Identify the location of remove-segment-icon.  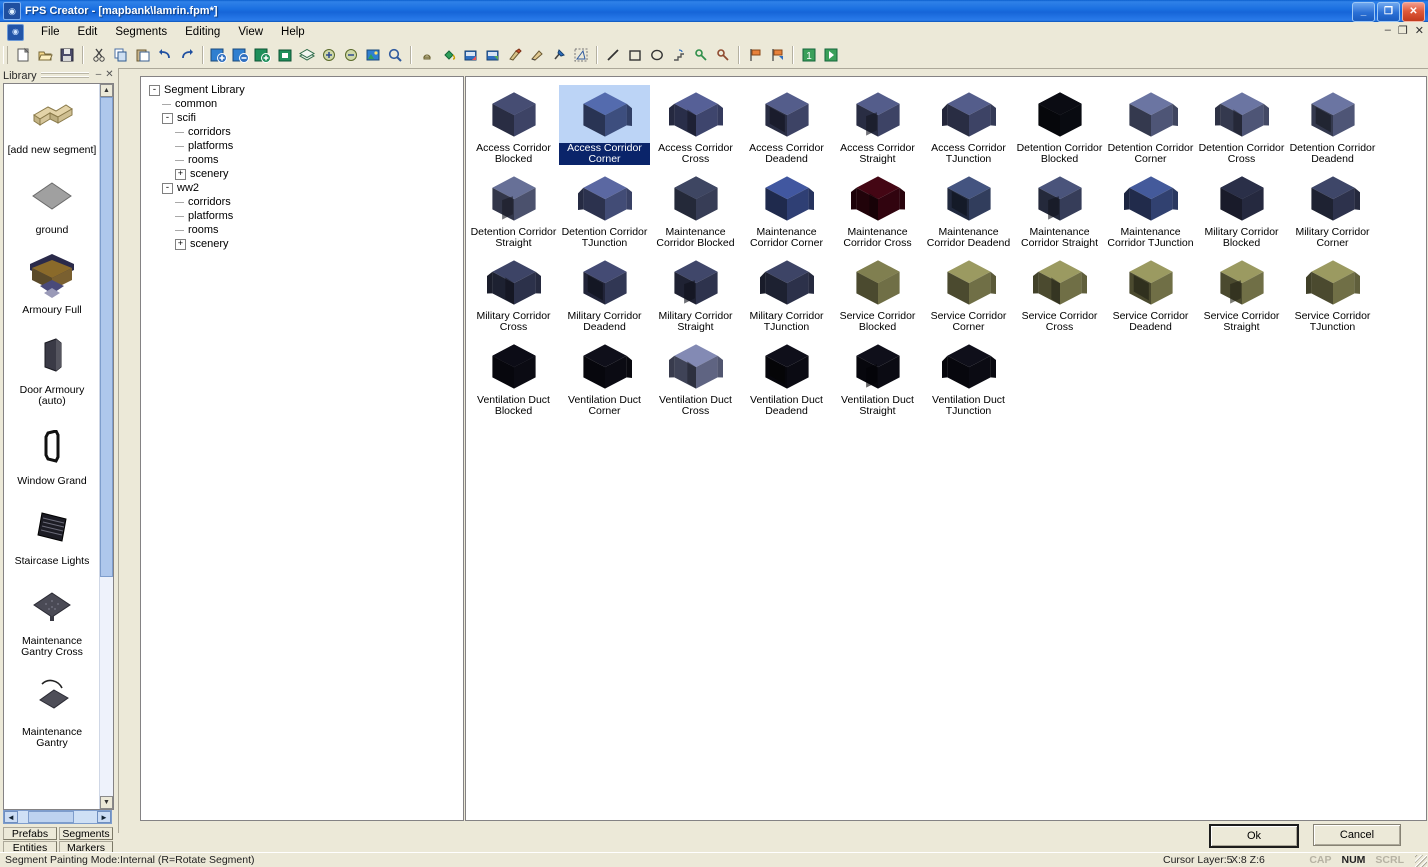
(241, 55).